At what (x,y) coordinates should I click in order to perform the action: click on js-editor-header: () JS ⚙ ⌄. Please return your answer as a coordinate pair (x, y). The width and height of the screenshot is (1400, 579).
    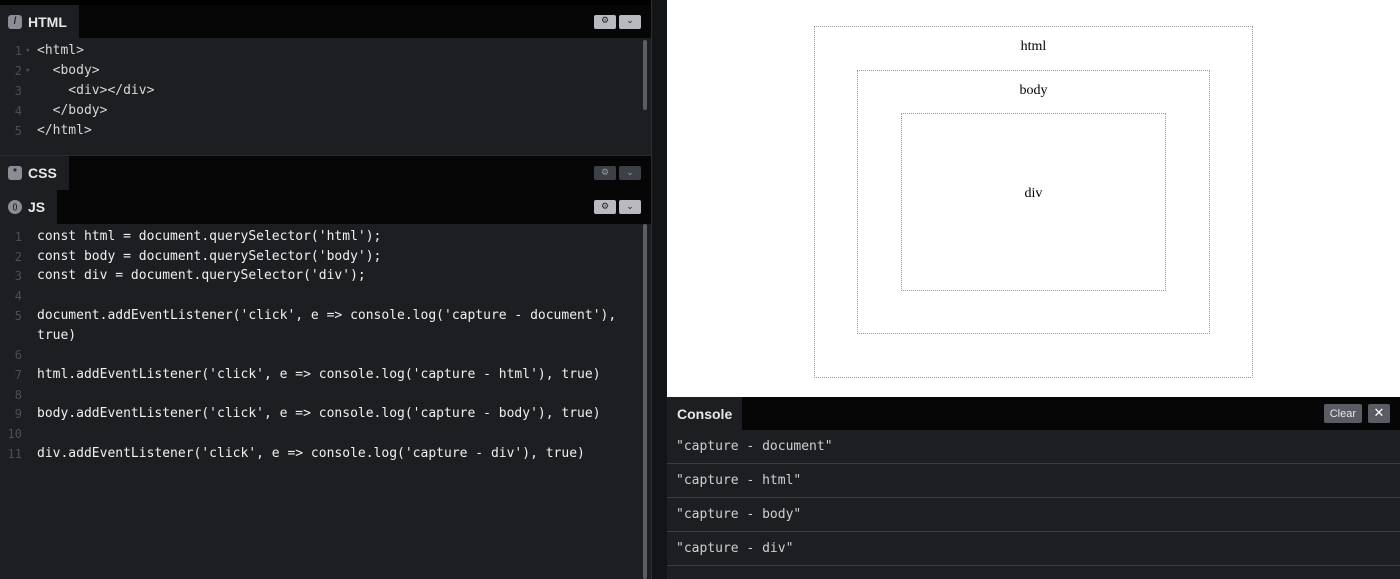
    Looking at the image, I should click on (325, 207).